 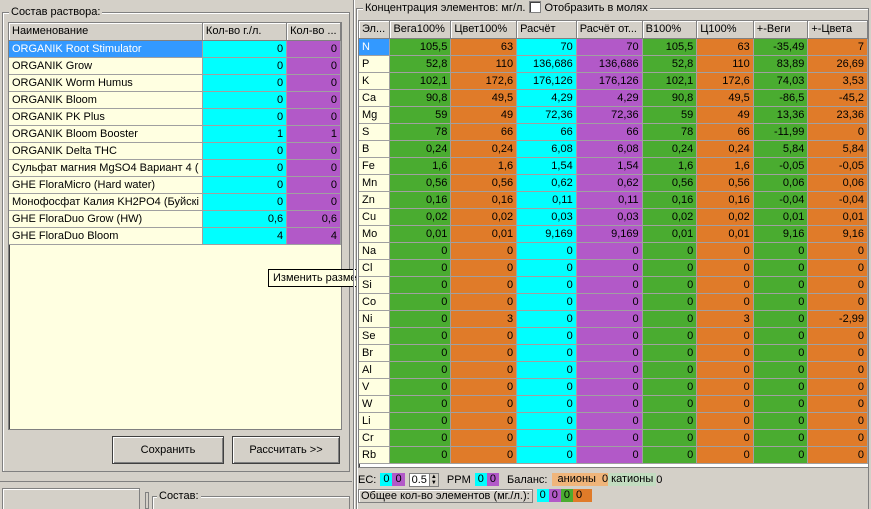 What do you see at coordinates (546, 47) in the screenshot?
I see `element-value: 70` at bounding box center [546, 47].